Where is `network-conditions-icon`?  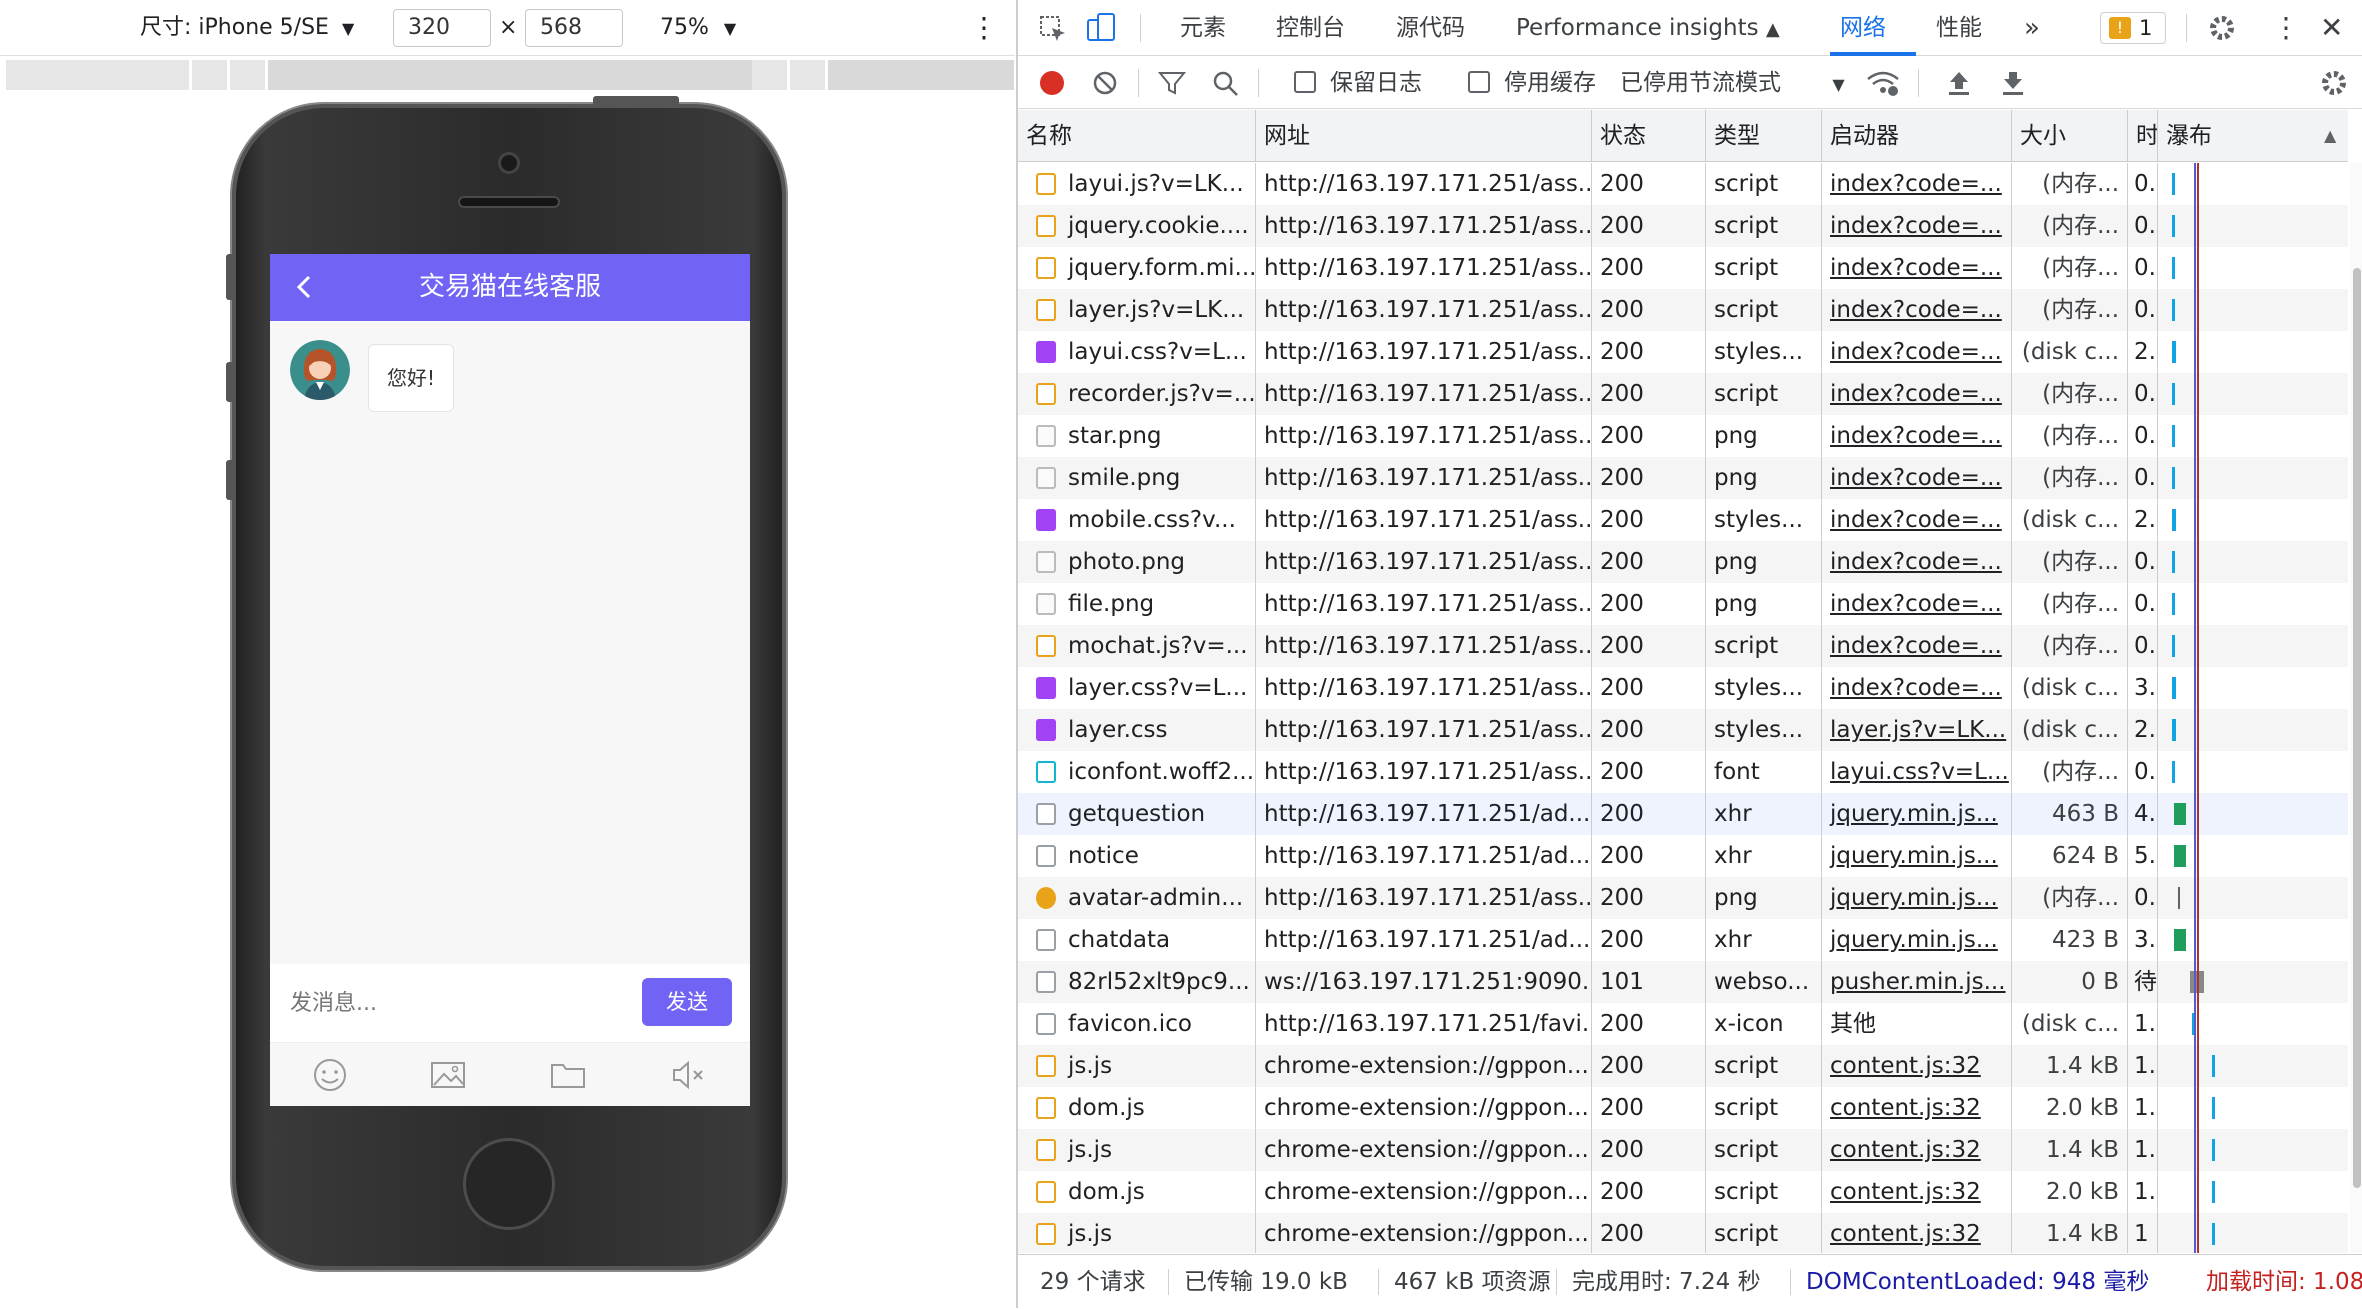
network-conditions-icon is located at coordinates (1883, 83).